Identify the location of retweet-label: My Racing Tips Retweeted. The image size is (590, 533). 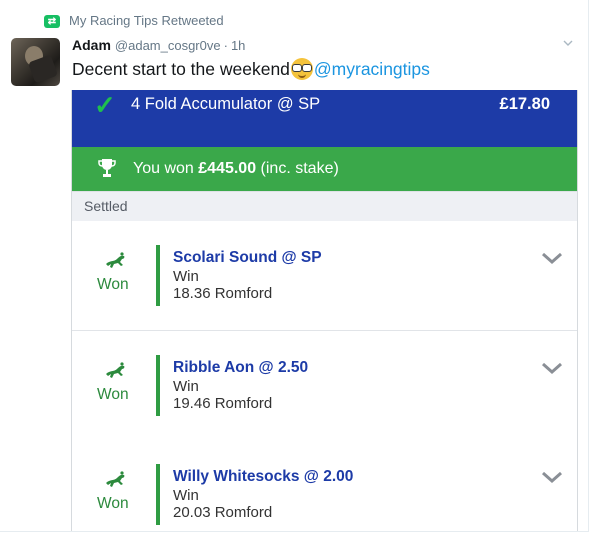
(146, 21).